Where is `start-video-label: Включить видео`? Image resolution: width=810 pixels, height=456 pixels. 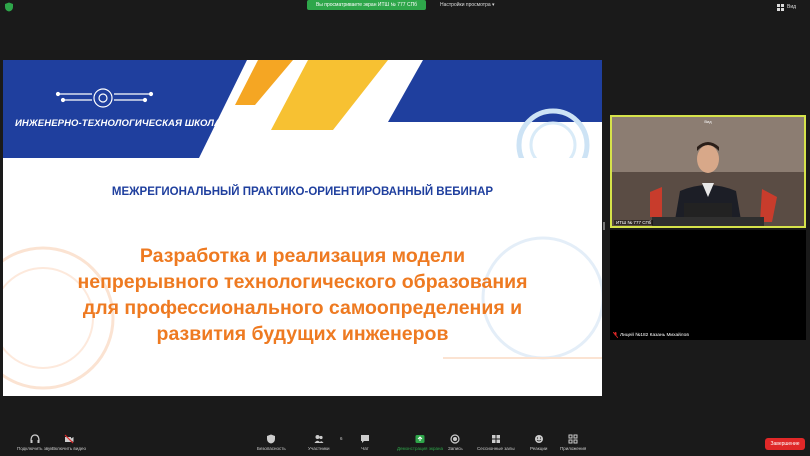
start-video-label: Включить видео is located at coordinates (69, 448).